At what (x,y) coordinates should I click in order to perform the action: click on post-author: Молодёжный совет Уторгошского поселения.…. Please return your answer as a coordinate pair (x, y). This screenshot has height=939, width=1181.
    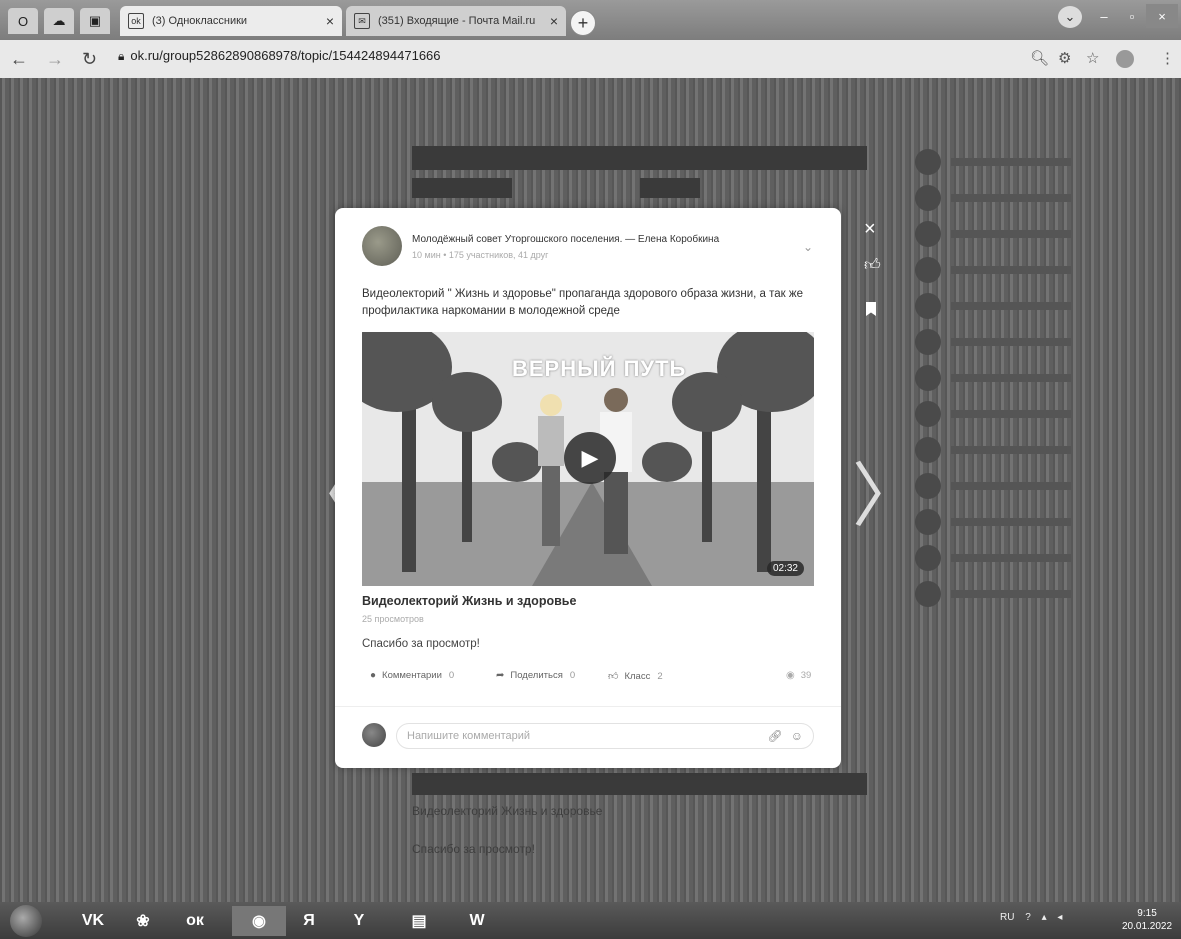
    Looking at the image, I should click on (565, 239).